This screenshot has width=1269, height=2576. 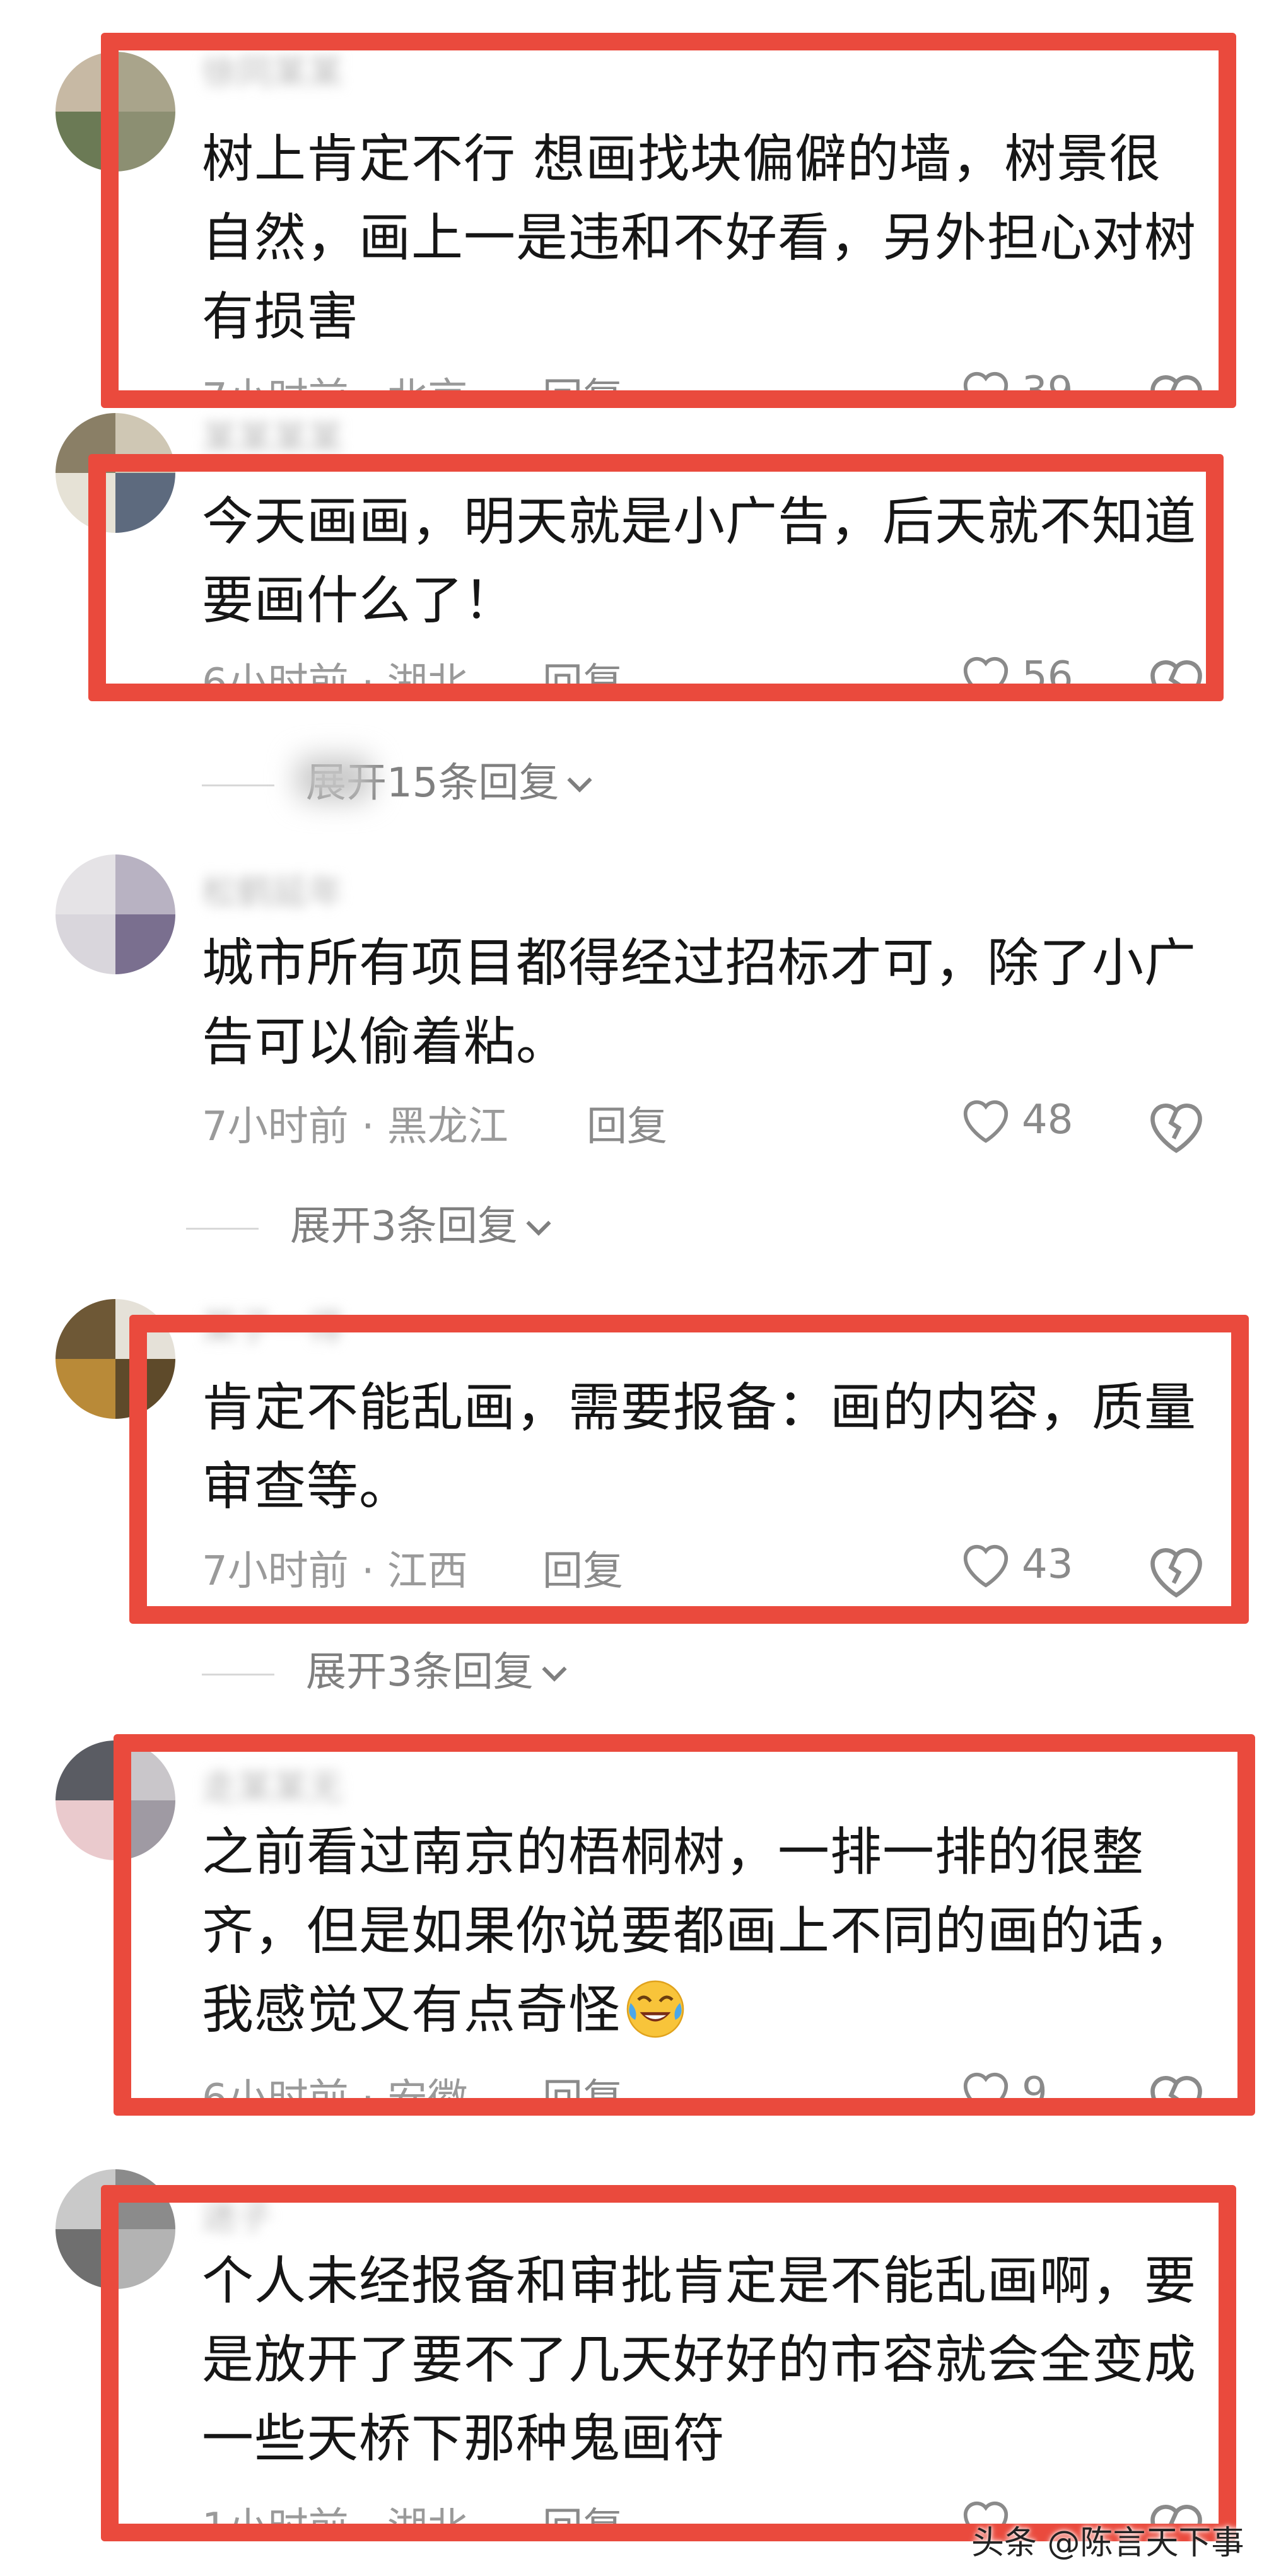 What do you see at coordinates (116, 914) in the screenshot?
I see `avatar` at bounding box center [116, 914].